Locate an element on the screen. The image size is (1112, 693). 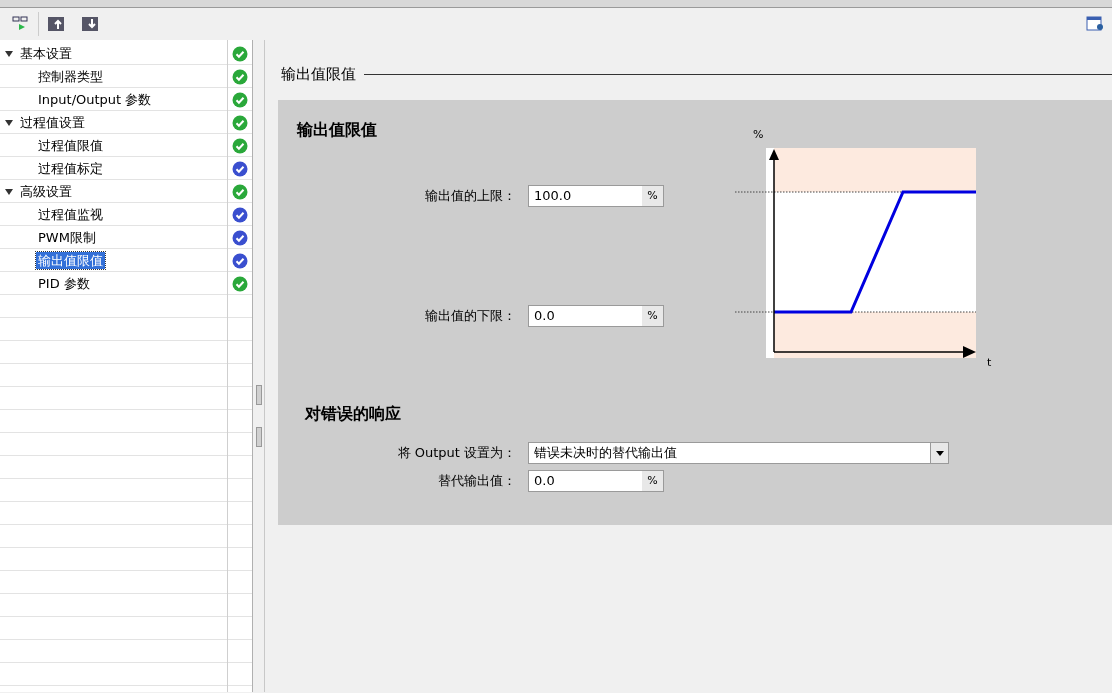
panel-title: 对错误的响应 is located at coordinates (352, 414).